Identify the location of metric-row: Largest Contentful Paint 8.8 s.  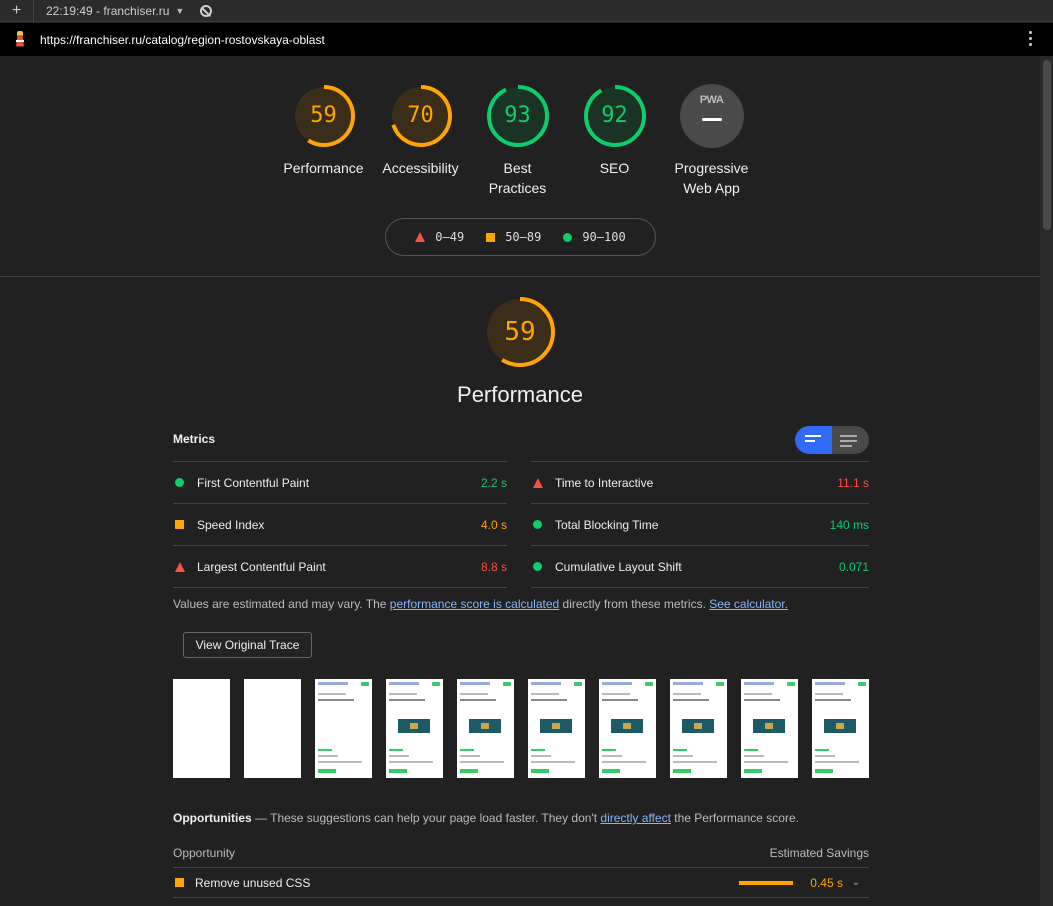
(340, 566).